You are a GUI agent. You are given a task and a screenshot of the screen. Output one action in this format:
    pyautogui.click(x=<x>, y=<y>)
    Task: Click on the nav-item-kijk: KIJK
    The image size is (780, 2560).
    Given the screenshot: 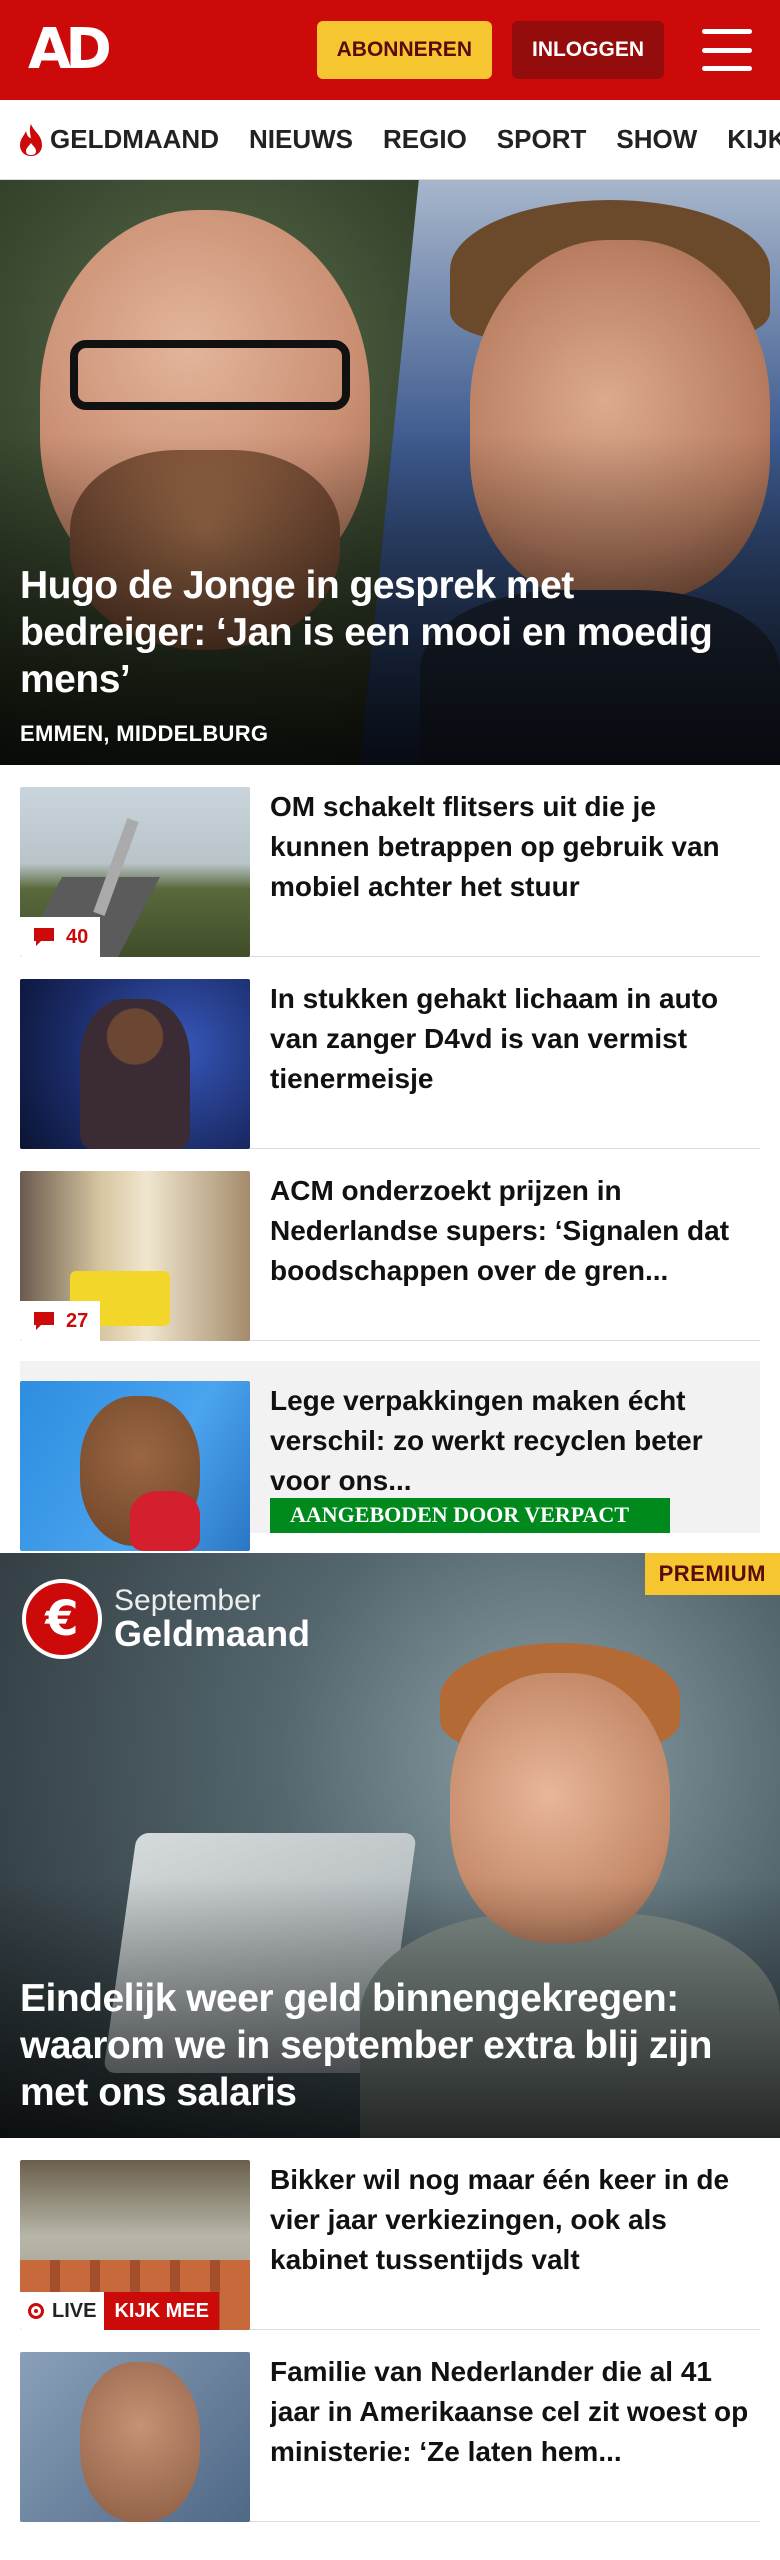 What is the action you would take?
    pyautogui.click(x=753, y=139)
    